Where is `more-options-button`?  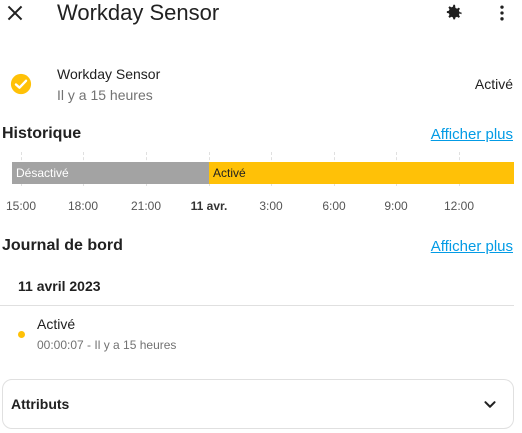 more-options-button is located at coordinates (502, 13).